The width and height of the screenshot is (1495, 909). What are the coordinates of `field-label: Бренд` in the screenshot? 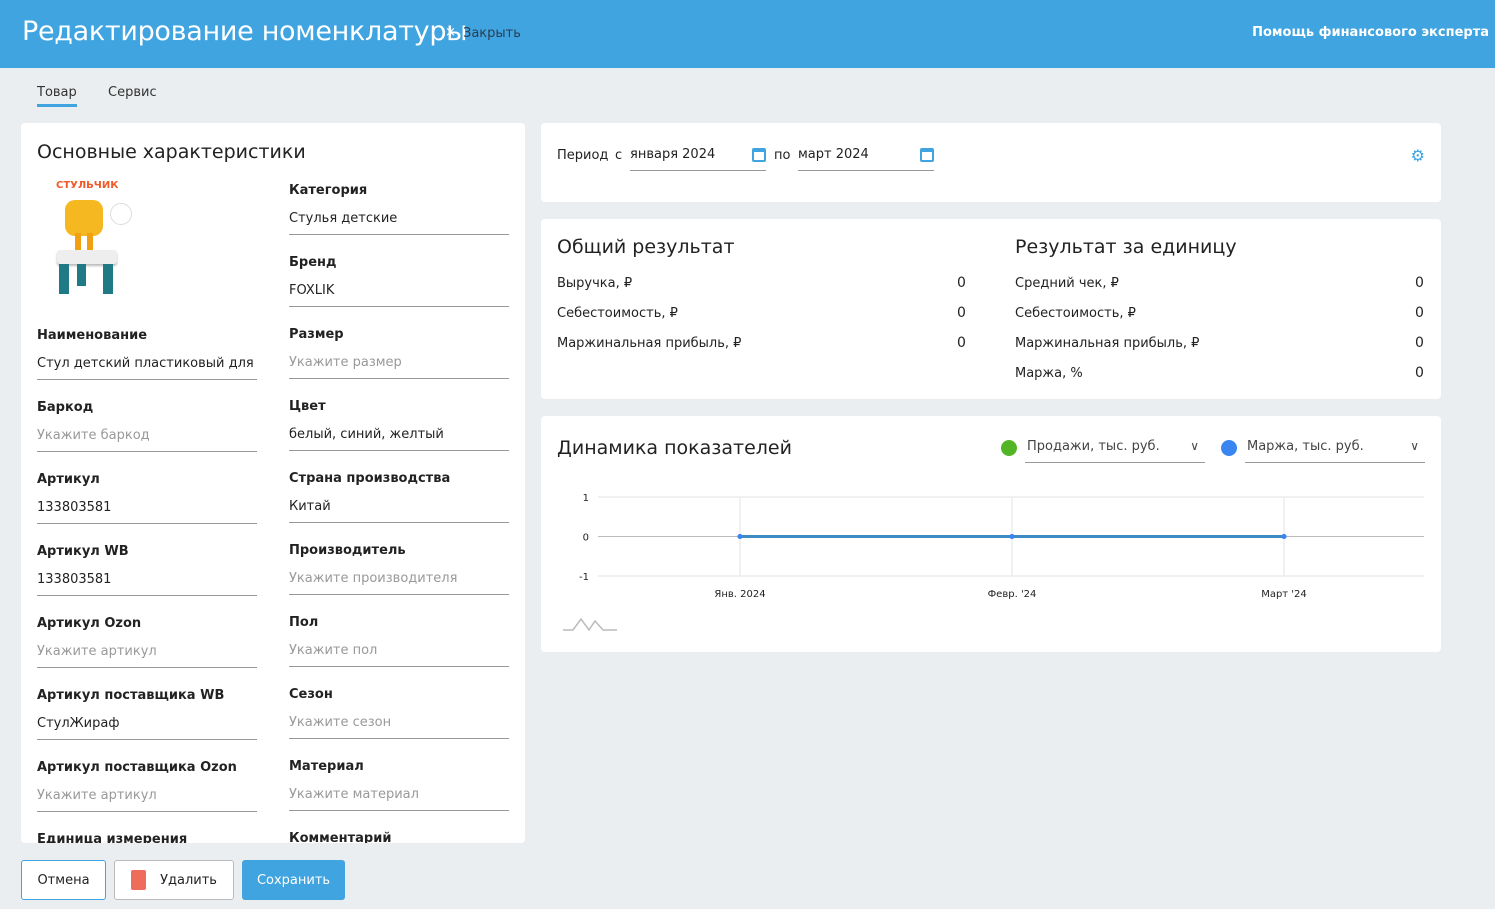 It's located at (313, 262).